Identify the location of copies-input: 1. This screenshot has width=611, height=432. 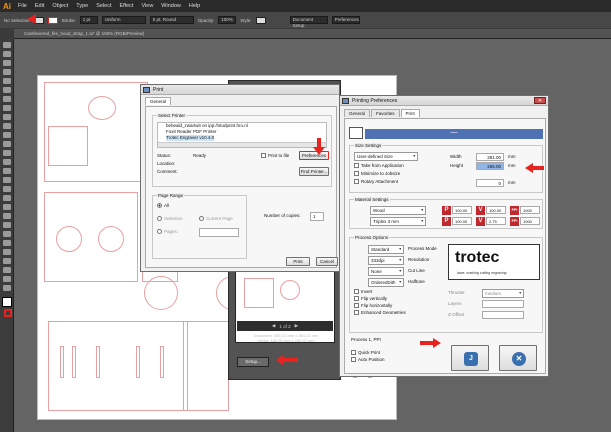
(317, 216).